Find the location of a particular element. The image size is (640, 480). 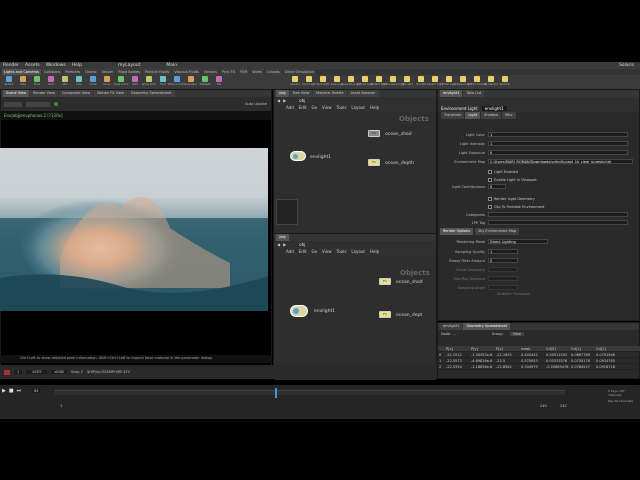

range-end-field: 240 is located at coordinates (543, 406).